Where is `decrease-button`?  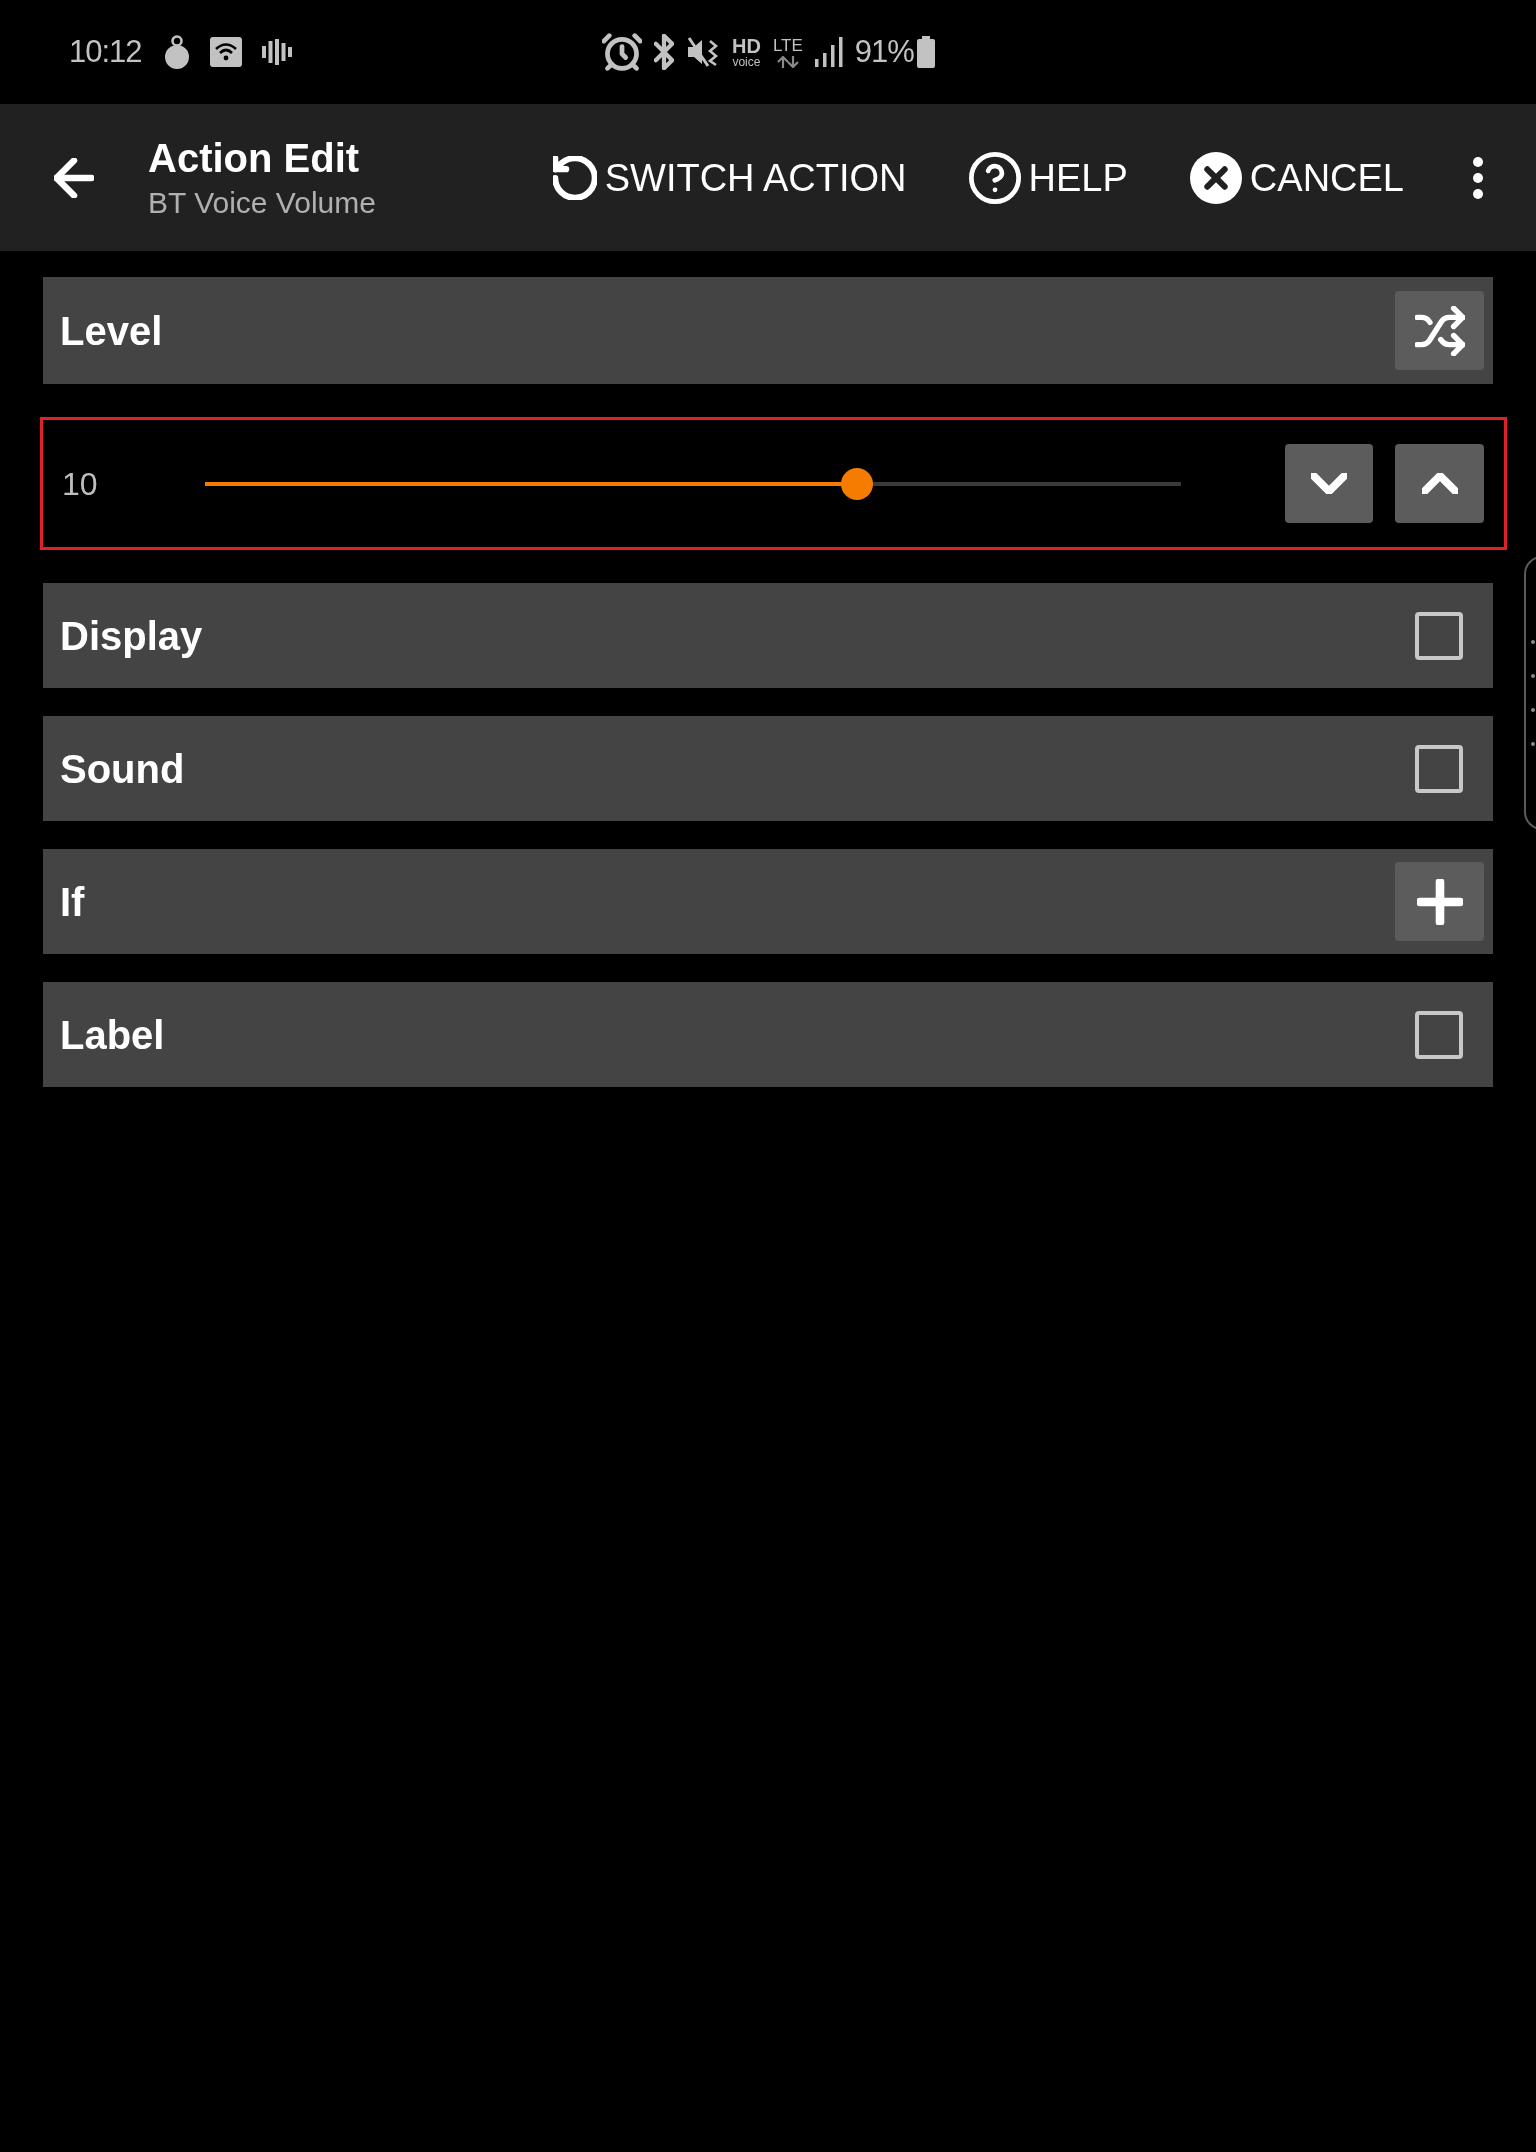 decrease-button is located at coordinates (1329, 483).